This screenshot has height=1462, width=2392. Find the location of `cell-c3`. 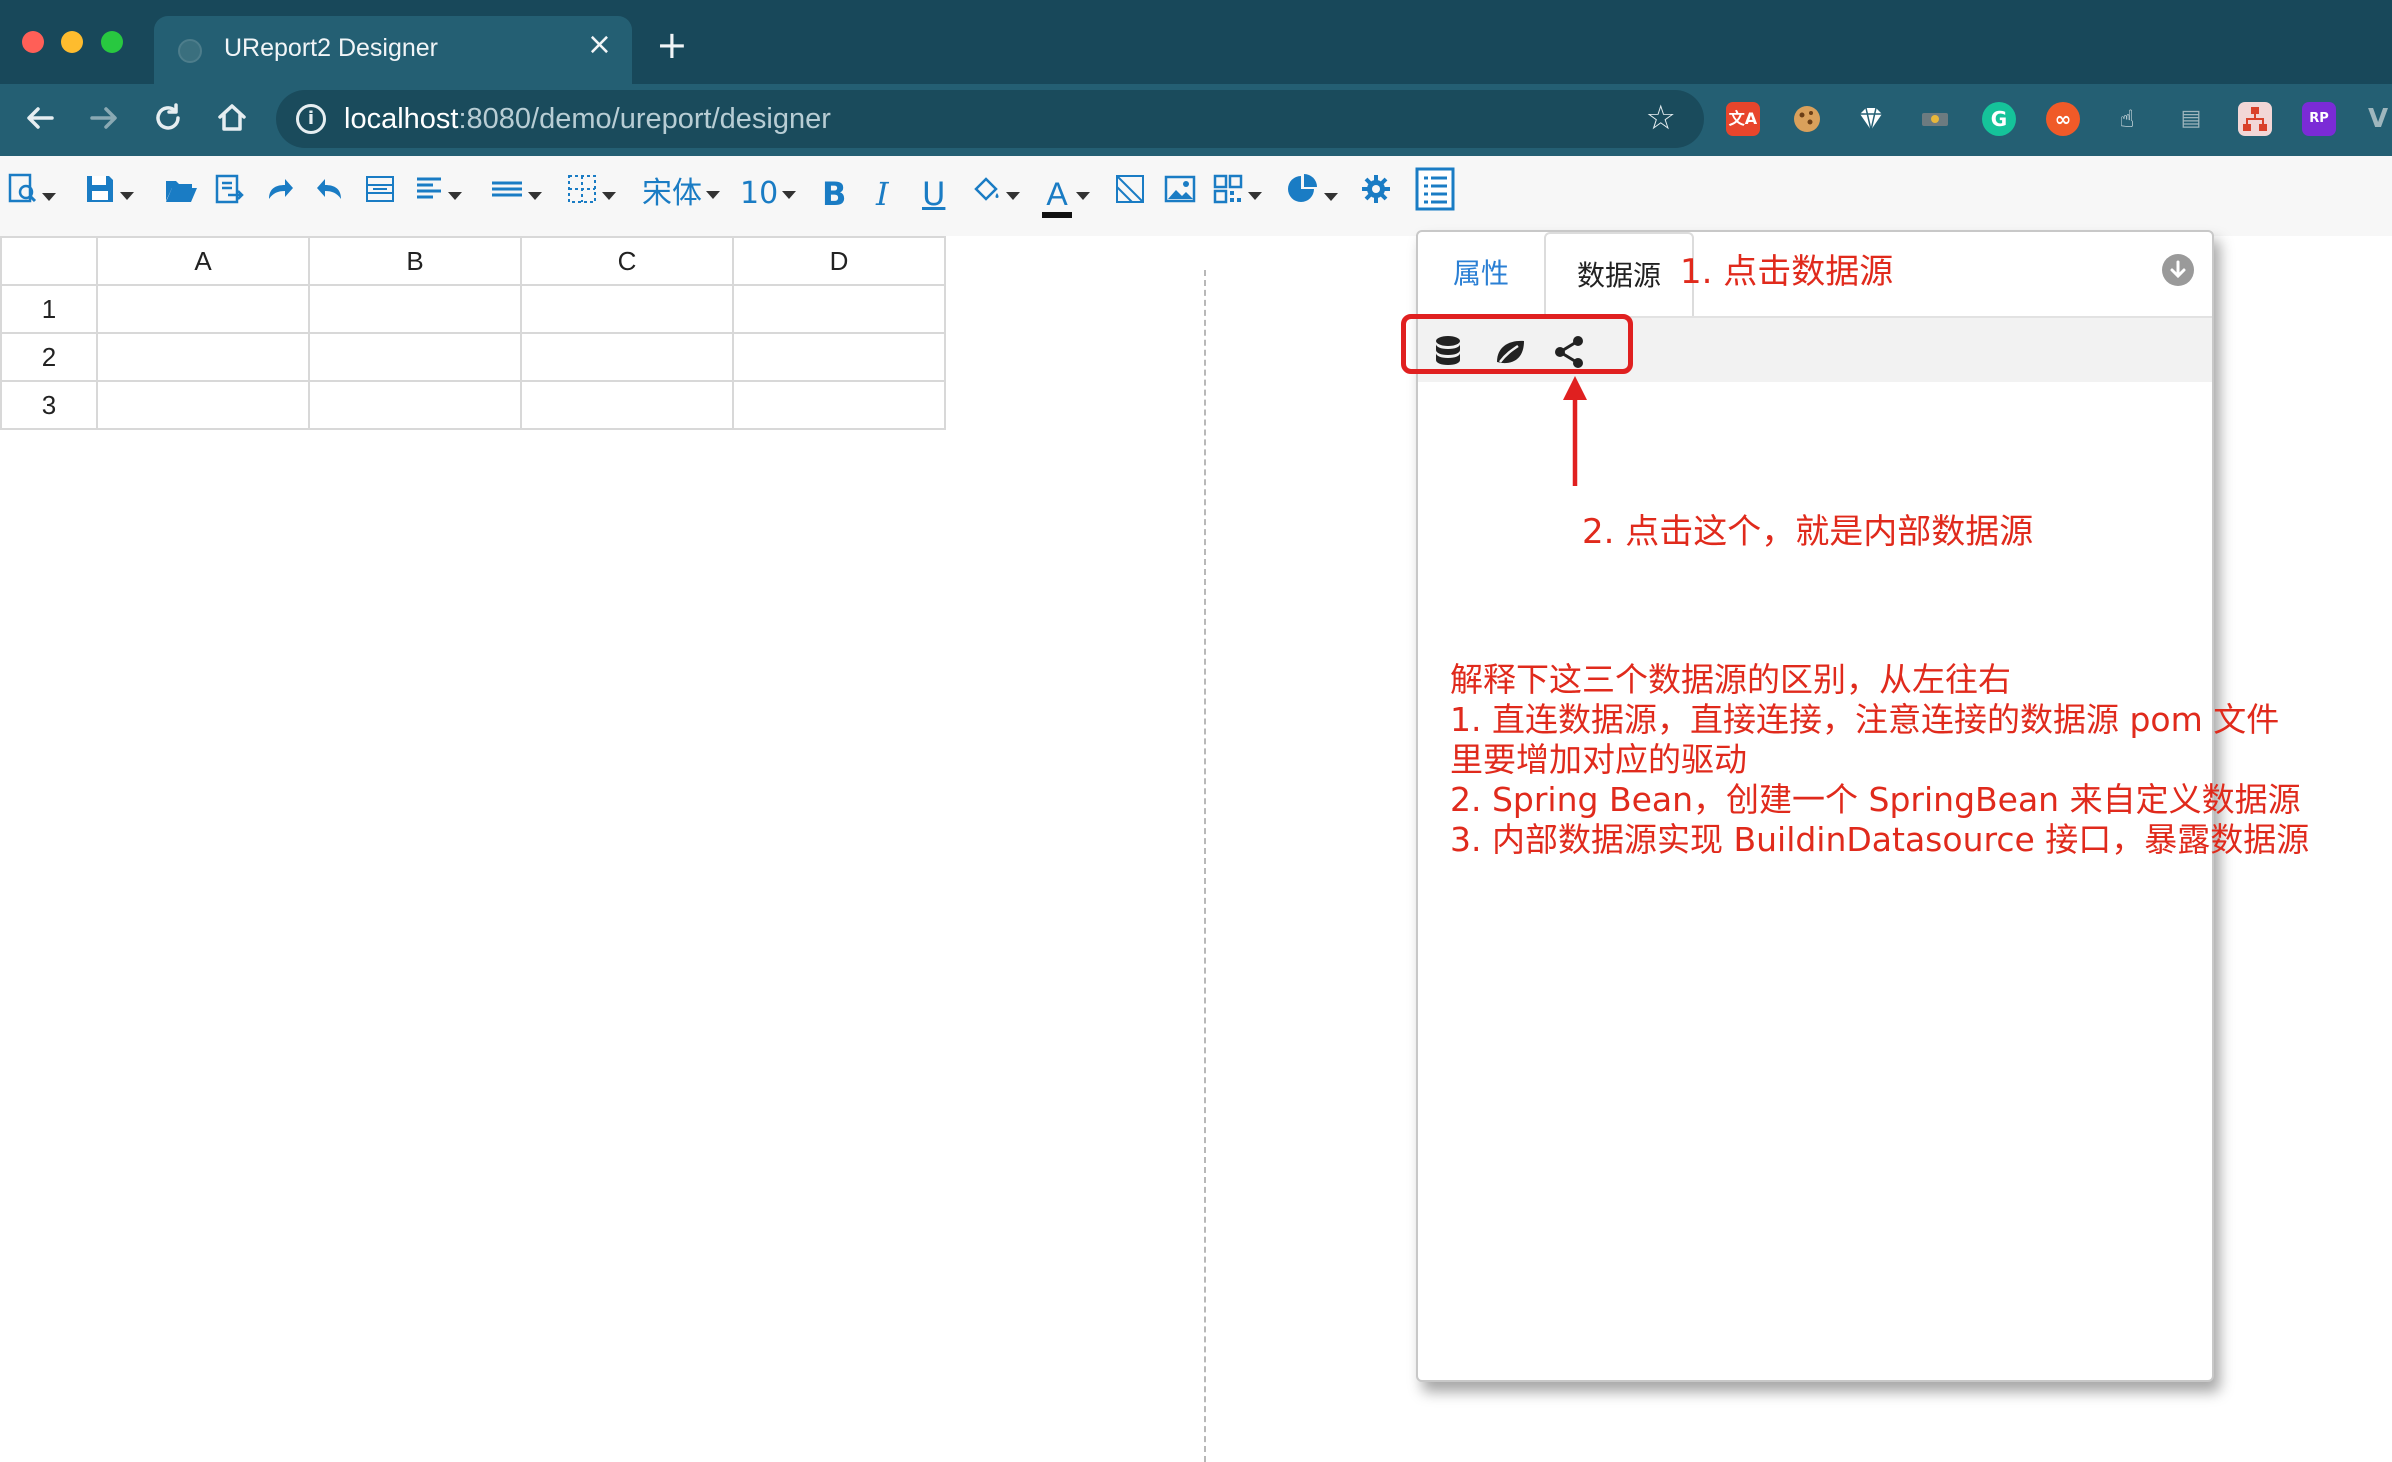

cell-c3 is located at coordinates (627, 405).